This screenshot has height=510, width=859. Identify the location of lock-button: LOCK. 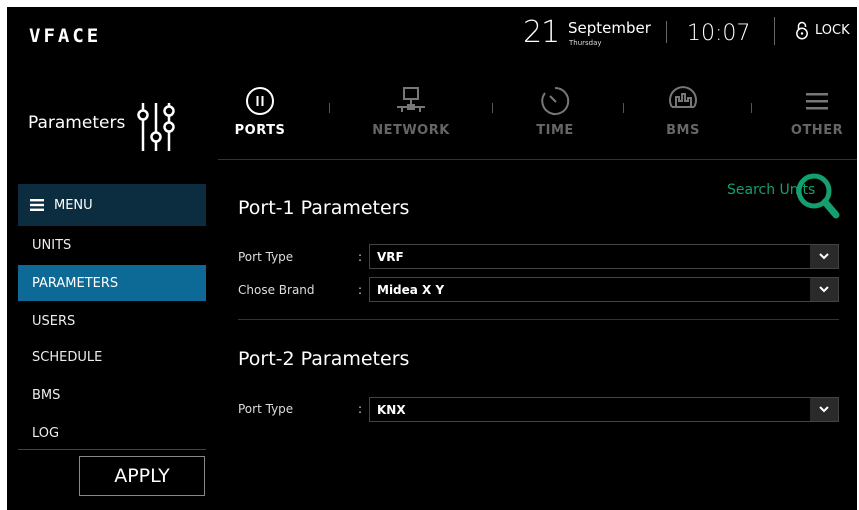
(822, 30).